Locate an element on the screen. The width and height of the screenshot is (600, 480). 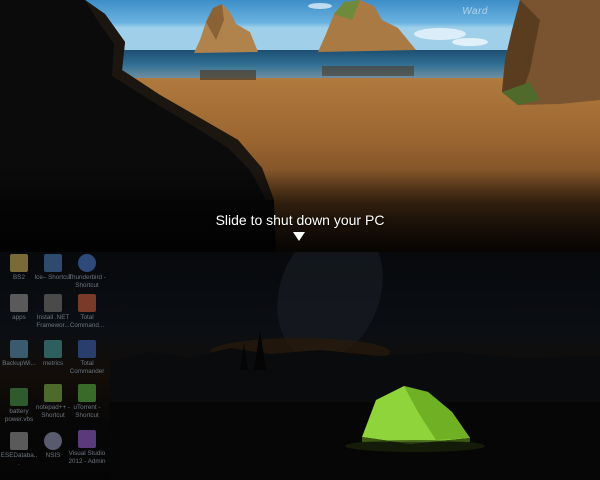
desktop-icon-battery-power: battery power.vbs is located at coordinates (19, 405).